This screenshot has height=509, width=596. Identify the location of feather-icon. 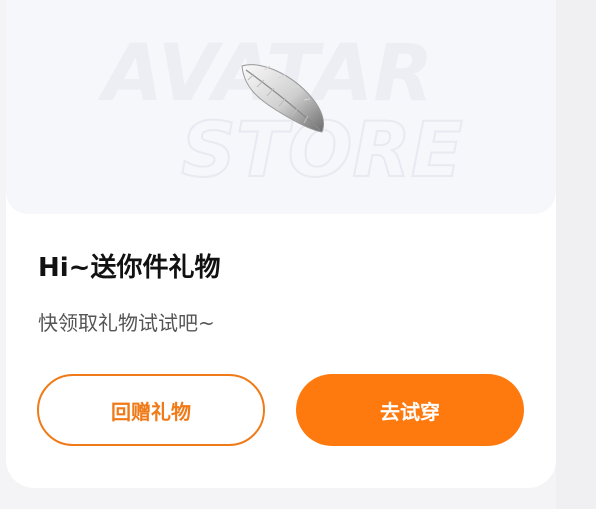
(283, 98).